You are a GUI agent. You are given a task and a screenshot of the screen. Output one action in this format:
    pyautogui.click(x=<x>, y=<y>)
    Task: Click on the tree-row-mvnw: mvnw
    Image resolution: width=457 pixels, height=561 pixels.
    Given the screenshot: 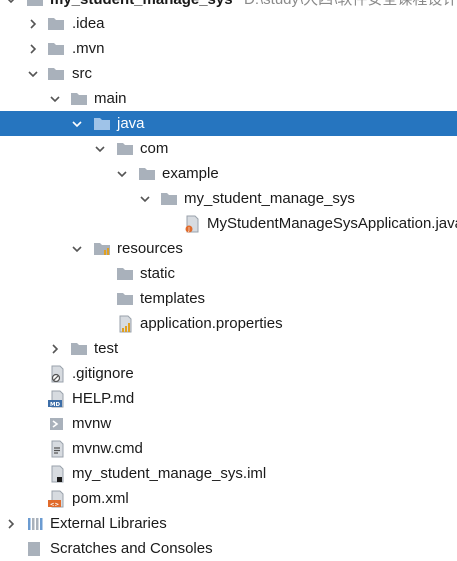 What is the action you would take?
    pyautogui.click(x=228, y=423)
    